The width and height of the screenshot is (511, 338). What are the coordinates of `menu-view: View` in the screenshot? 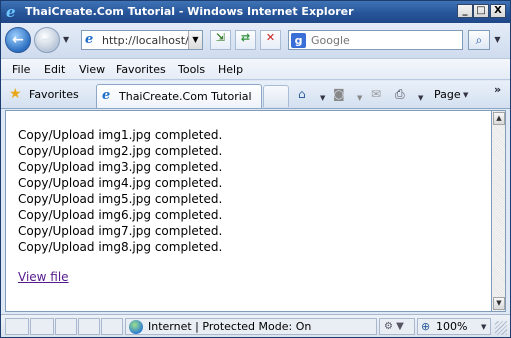 It's located at (92, 69).